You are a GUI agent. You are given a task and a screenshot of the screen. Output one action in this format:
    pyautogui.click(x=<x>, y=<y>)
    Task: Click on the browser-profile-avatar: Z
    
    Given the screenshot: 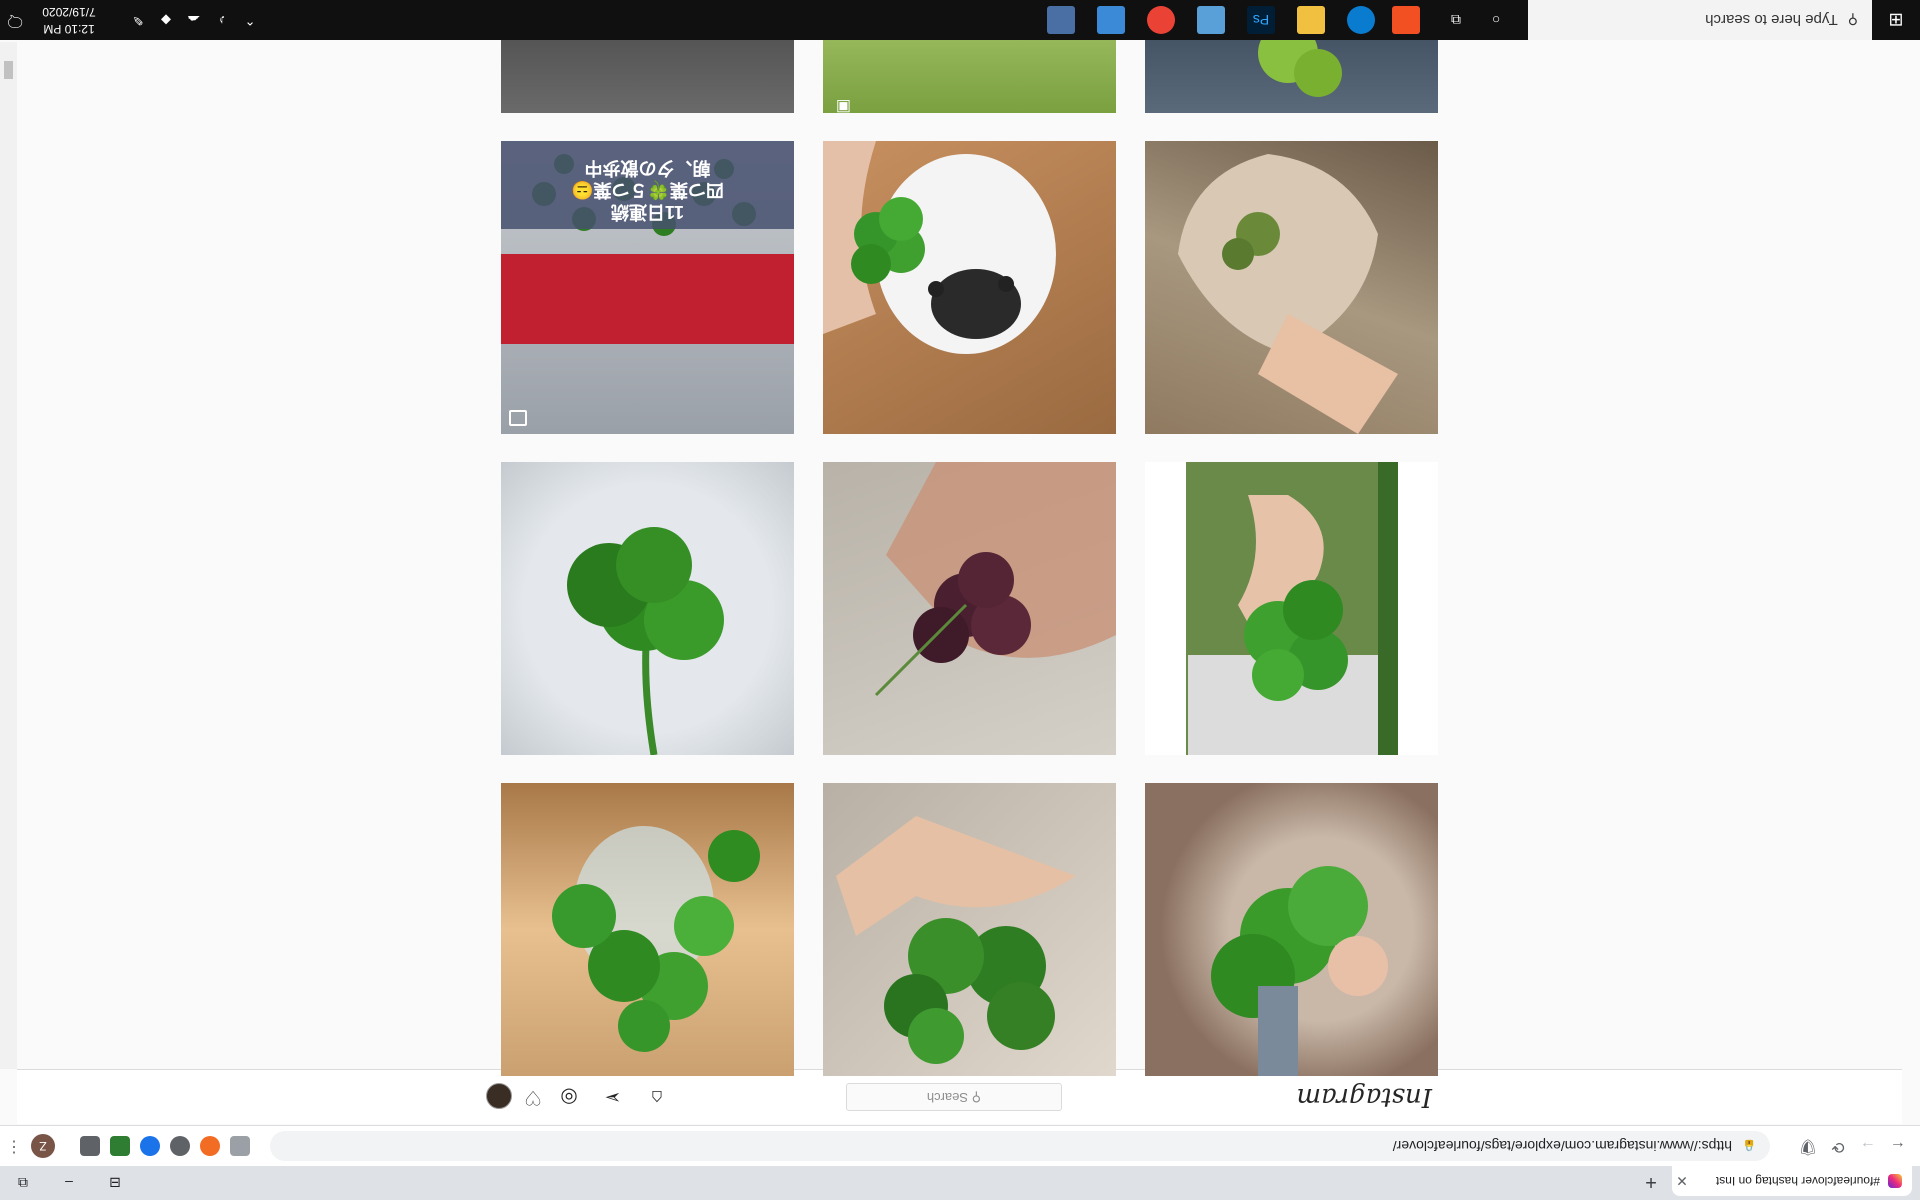 What is the action you would take?
    pyautogui.click(x=43, y=1146)
    